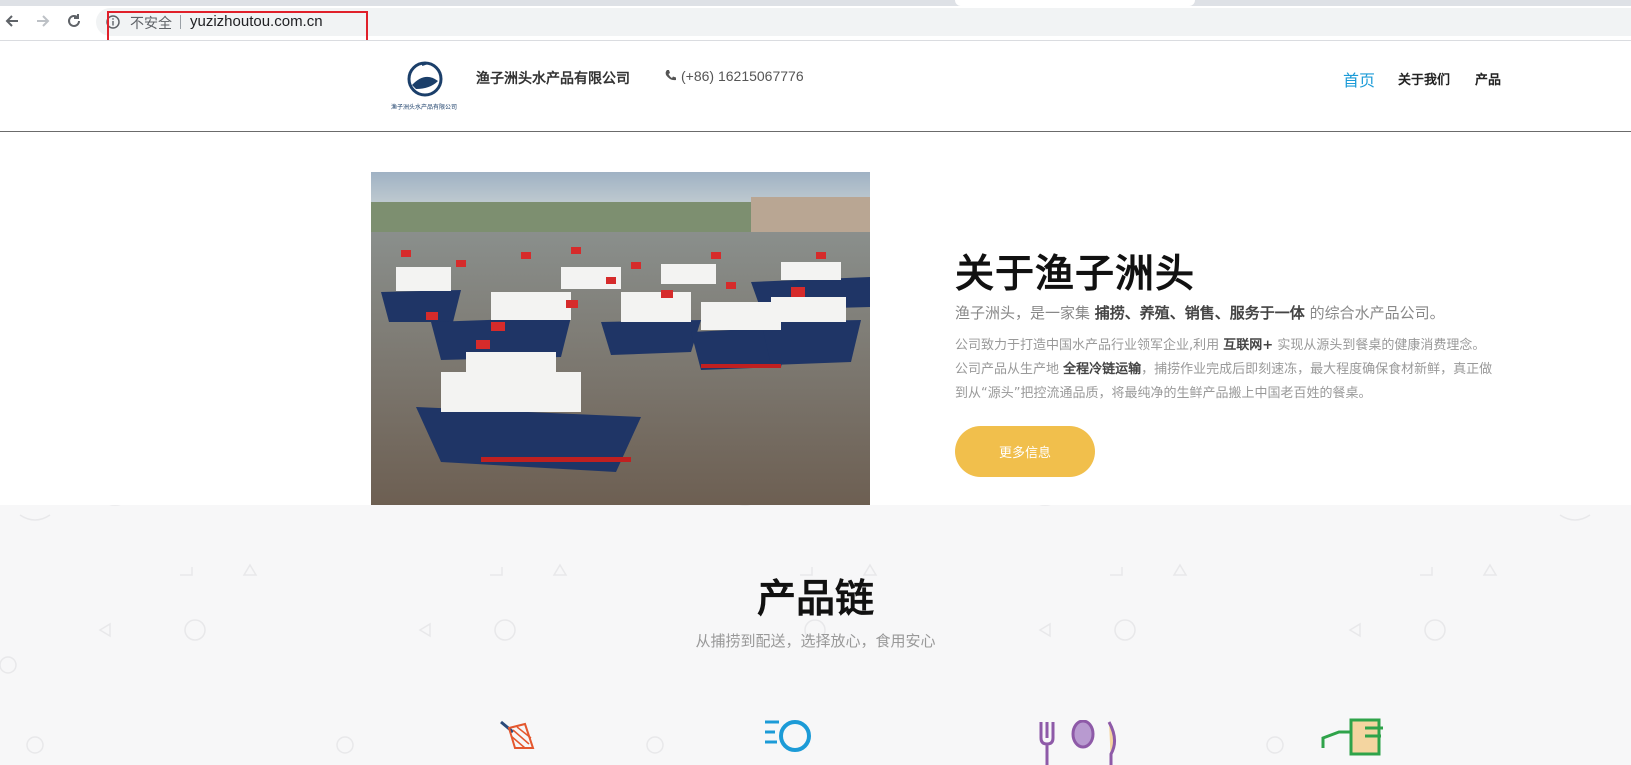 The width and height of the screenshot is (1631, 765). What do you see at coordinates (815, 24) in the screenshot?
I see `browser-toolbar: 不安全 yuzizhoutou.com.cn` at bounding box center [815, 24].